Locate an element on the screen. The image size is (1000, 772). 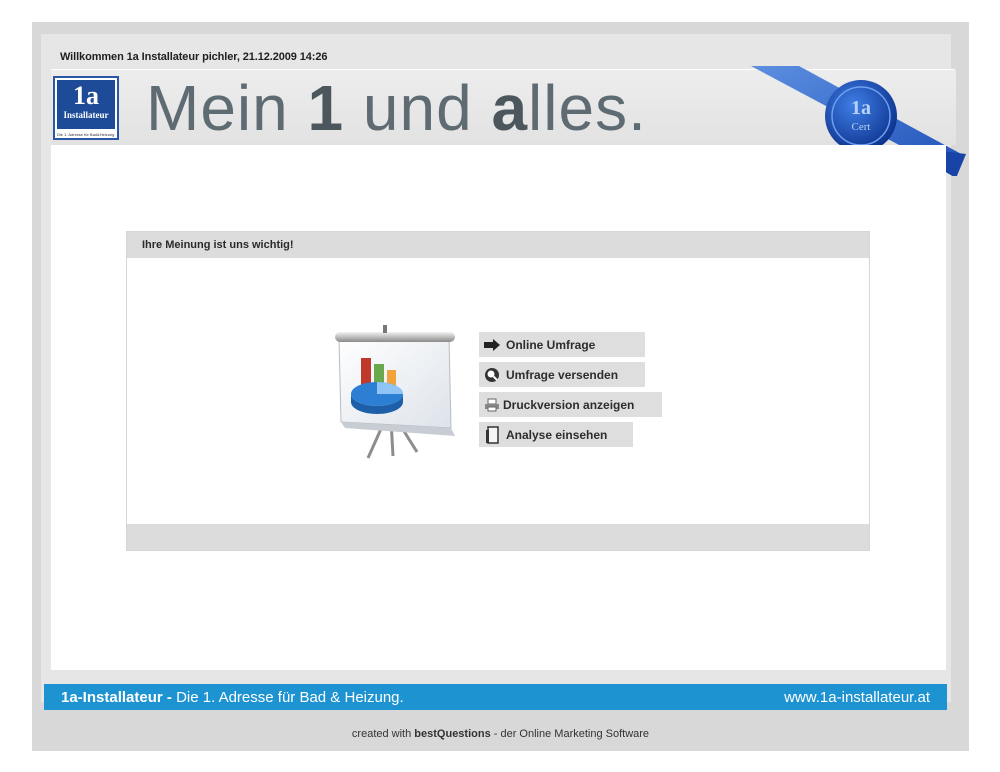
view-analysis-button: Analyse einsehen is located at coordinates (556, 434).